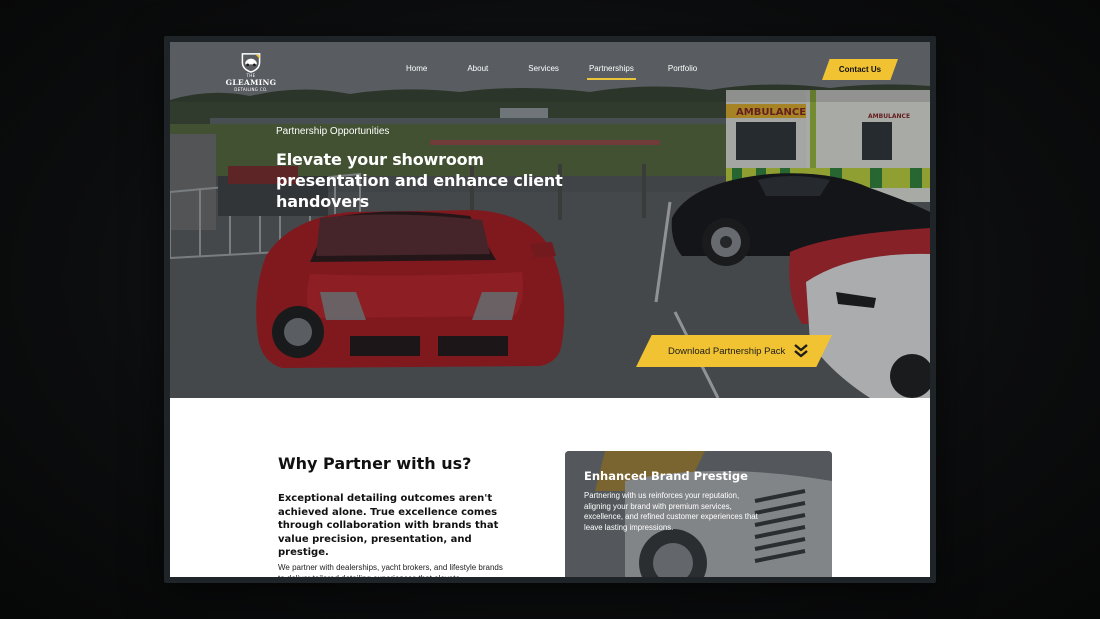  What do you see at coordinates (333, 131) in the screenshot?
I see `hero-eyebrow: Partnership Opportunities` at bounding box center [333, 131].